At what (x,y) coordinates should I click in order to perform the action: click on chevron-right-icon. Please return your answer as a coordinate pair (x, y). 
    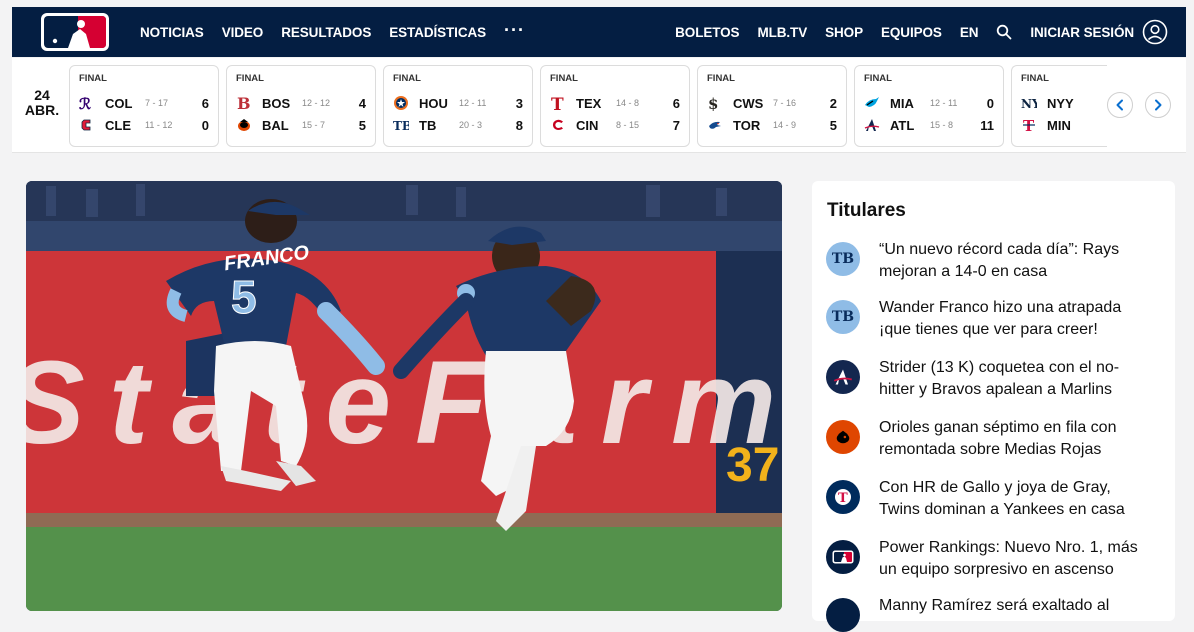
    Looking at the image, I should click on (1158, 105).